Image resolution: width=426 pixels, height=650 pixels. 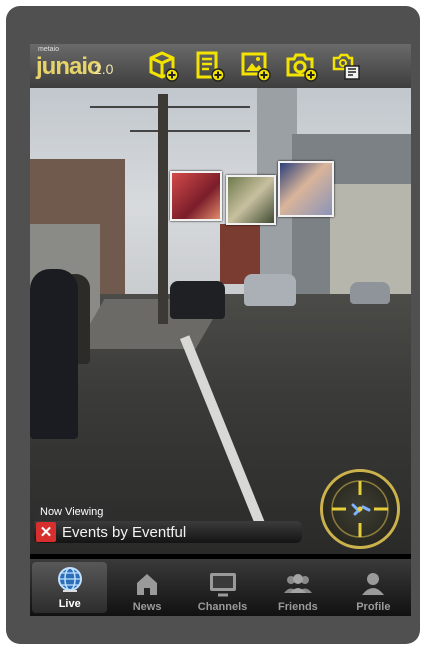 I want to click on compass-radar, so click(x=360, y=509).